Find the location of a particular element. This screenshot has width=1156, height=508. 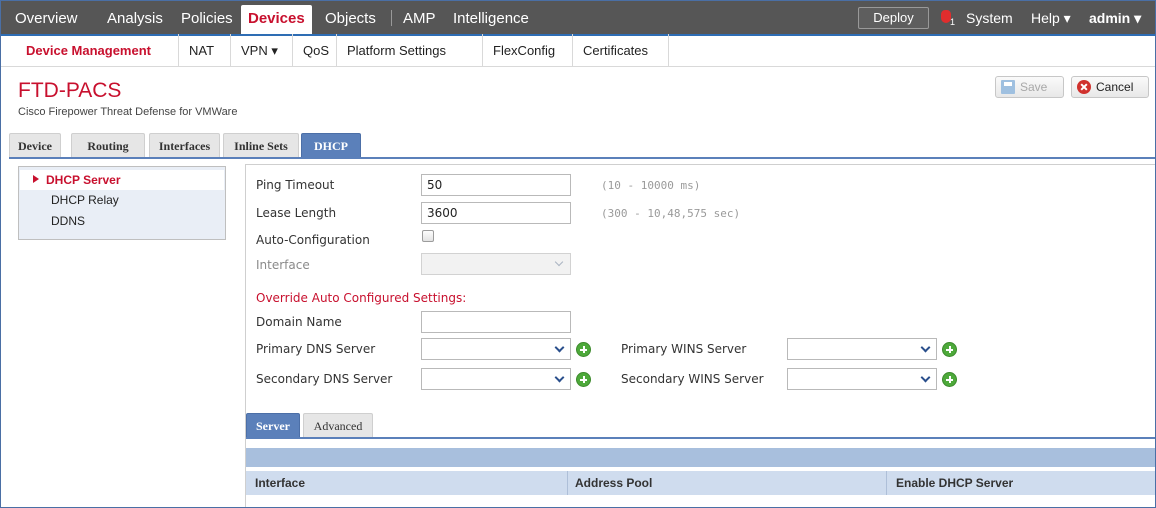

tab-advanced: Advanced is located at coordinates (338, 425).